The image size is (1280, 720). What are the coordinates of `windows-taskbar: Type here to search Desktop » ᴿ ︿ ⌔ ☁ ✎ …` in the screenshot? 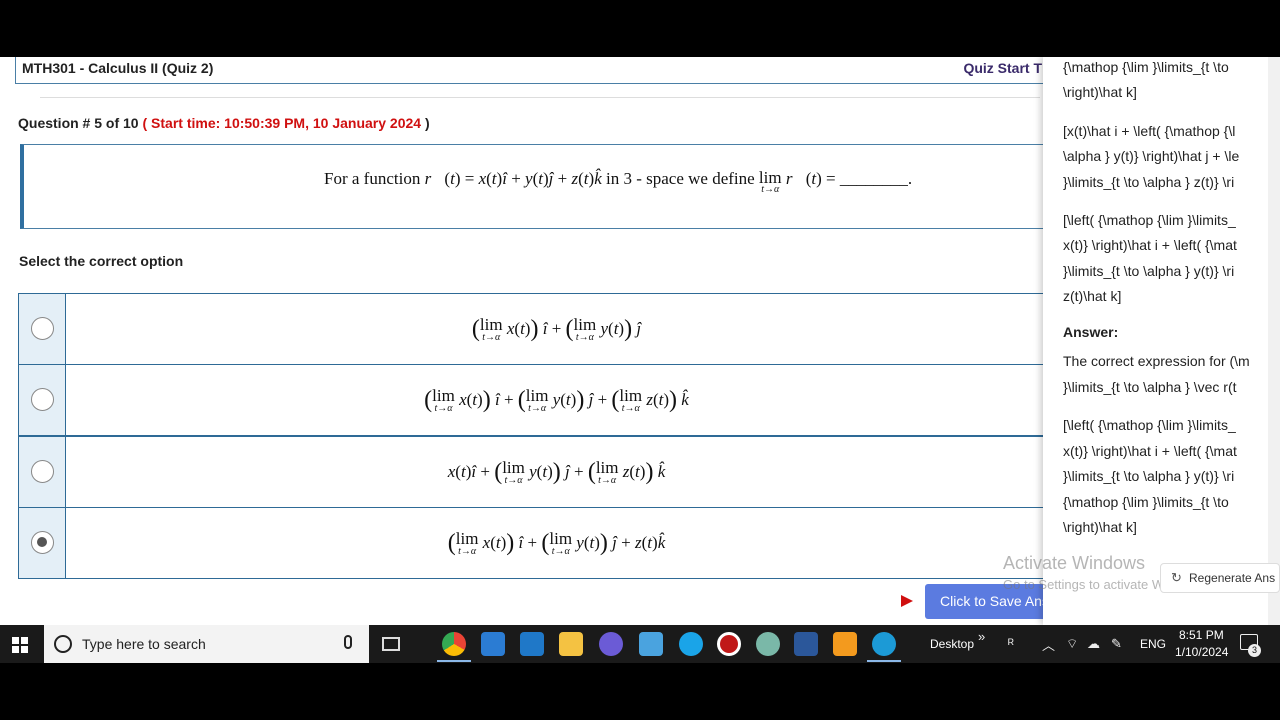 It's located at (640, 644).